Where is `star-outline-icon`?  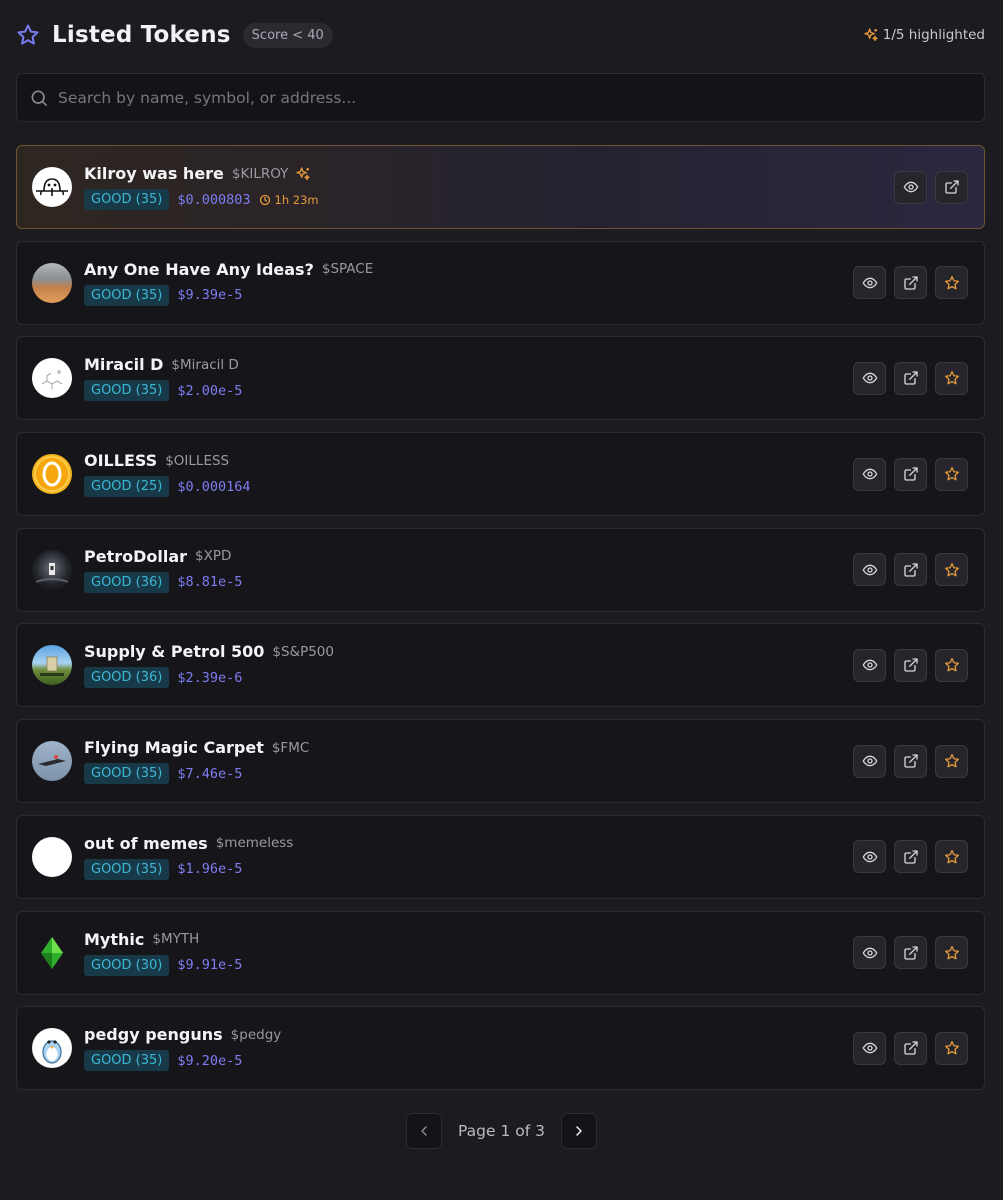 star-outline-icon is located at coordinates (28, 35).